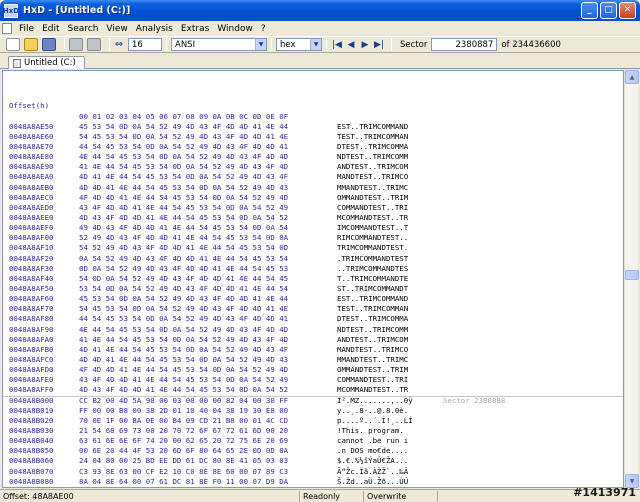 Image resolution: width=640 pixels, height=502 pixels. Describe the element at coordinates (13, 44) in the screenshot. I see `new-file-icon` at that location.